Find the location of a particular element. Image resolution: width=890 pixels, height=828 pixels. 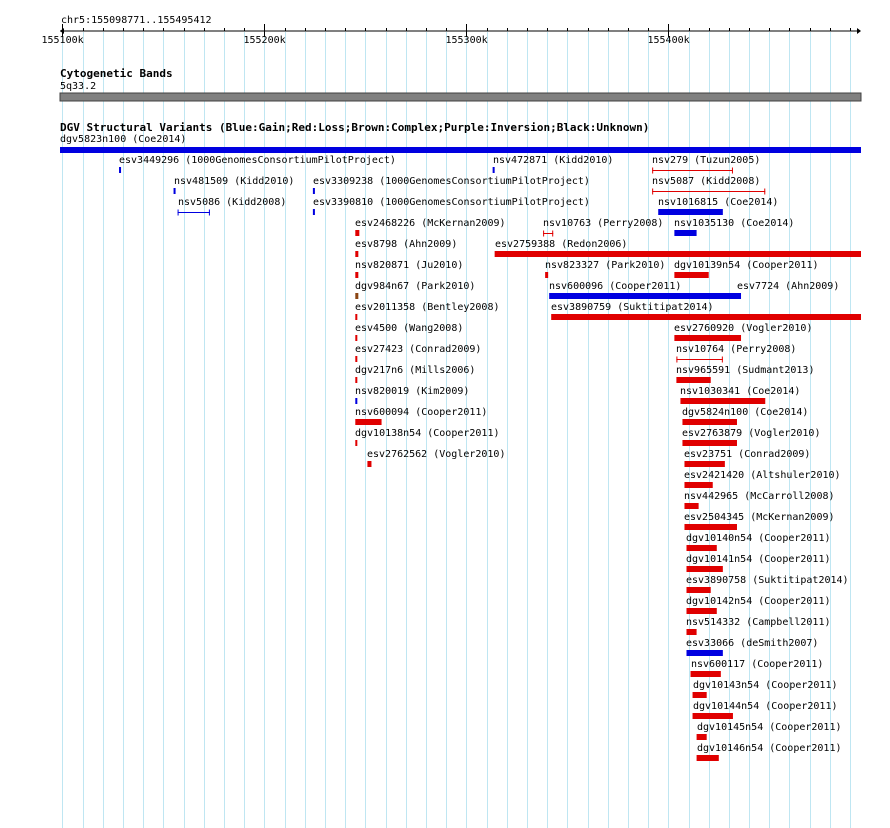

sv-feature-label: nsv472871 (Kidd2010) is located at coordinates (553, 161).